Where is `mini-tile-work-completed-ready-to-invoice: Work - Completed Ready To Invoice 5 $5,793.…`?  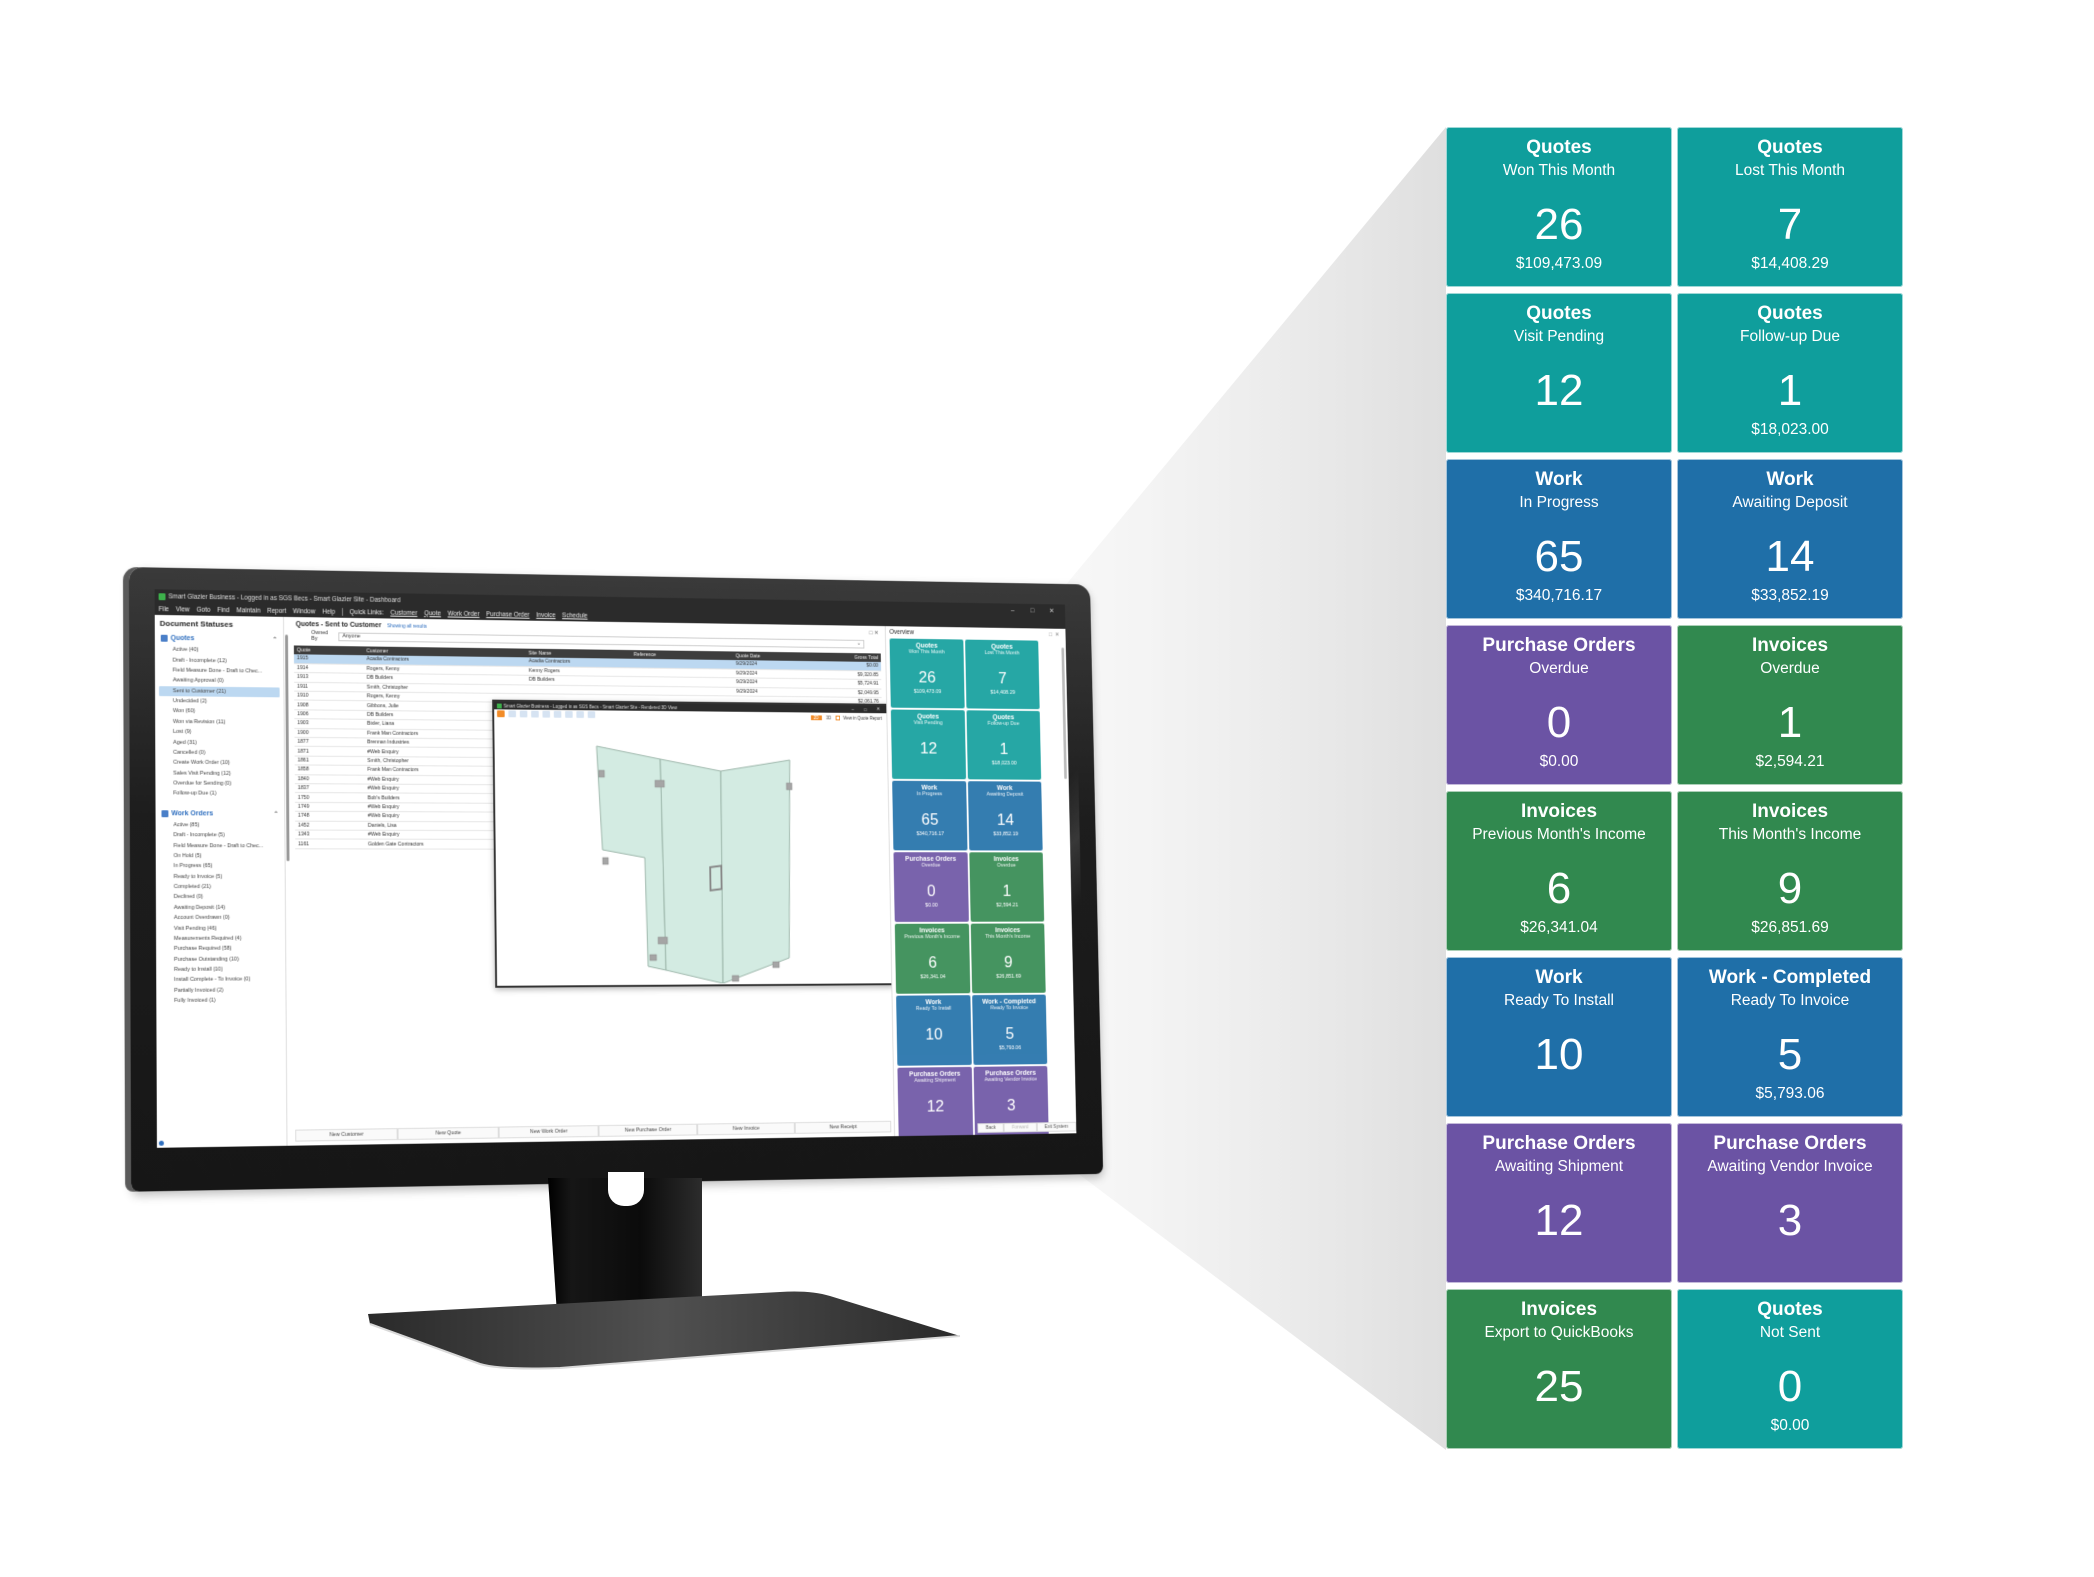 mini-tile-work-completed-ready-to-invoice: Work - Completed Ready To Invoice 5 $5,793.… is located at coordinates (1010, 1029).